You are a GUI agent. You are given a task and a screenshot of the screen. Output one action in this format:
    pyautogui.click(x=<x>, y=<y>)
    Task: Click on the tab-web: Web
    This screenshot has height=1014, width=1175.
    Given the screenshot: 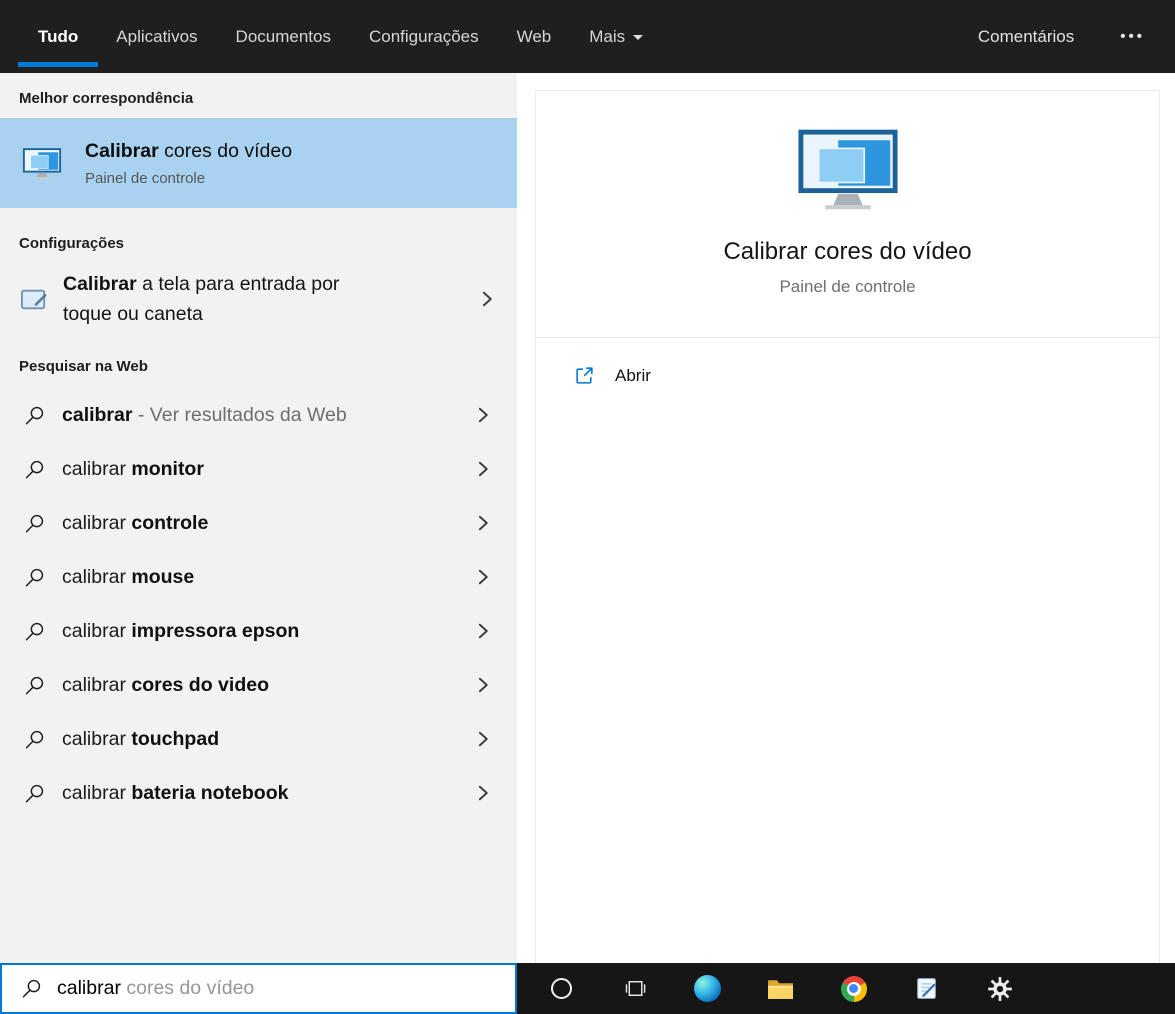 What is the action you would take?
    pyautogui.click(x=534, y=37)
    